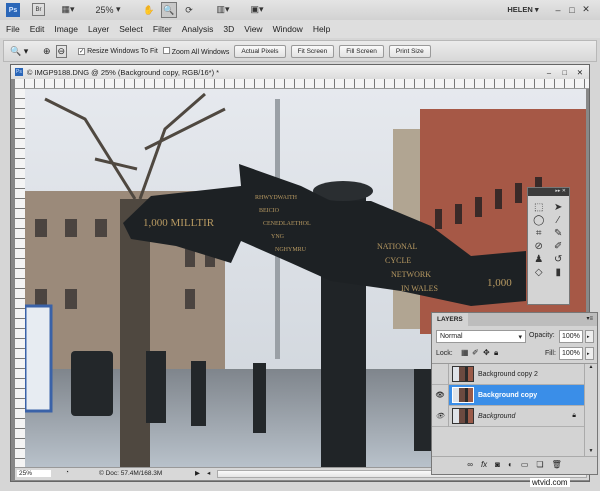  Describe the element at coordinates (559, 259) in the screenshot. I see `history-brush-icon: ↺` at that location.